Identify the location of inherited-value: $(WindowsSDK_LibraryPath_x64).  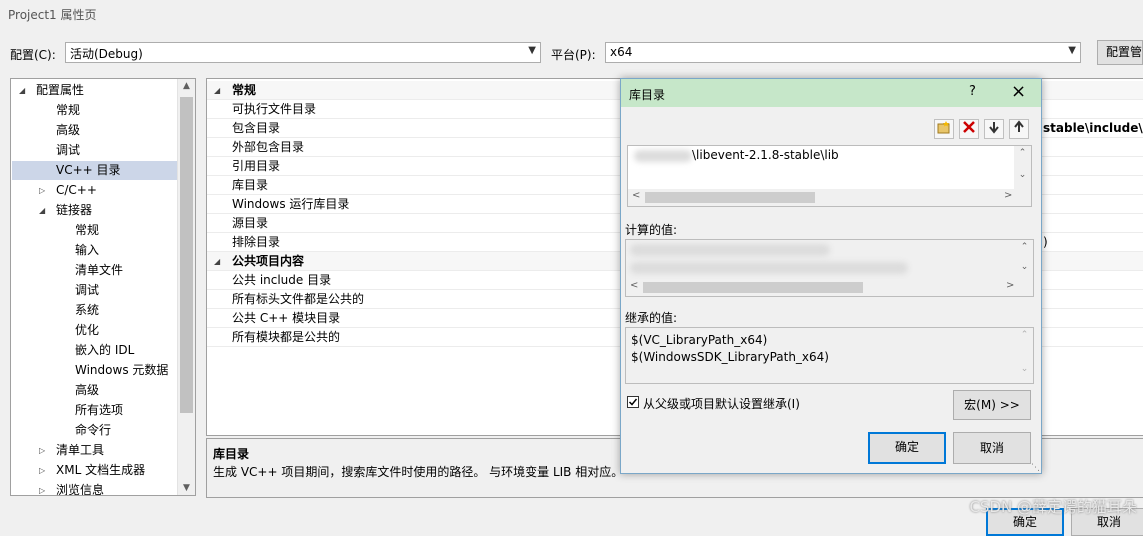
(730, 357).